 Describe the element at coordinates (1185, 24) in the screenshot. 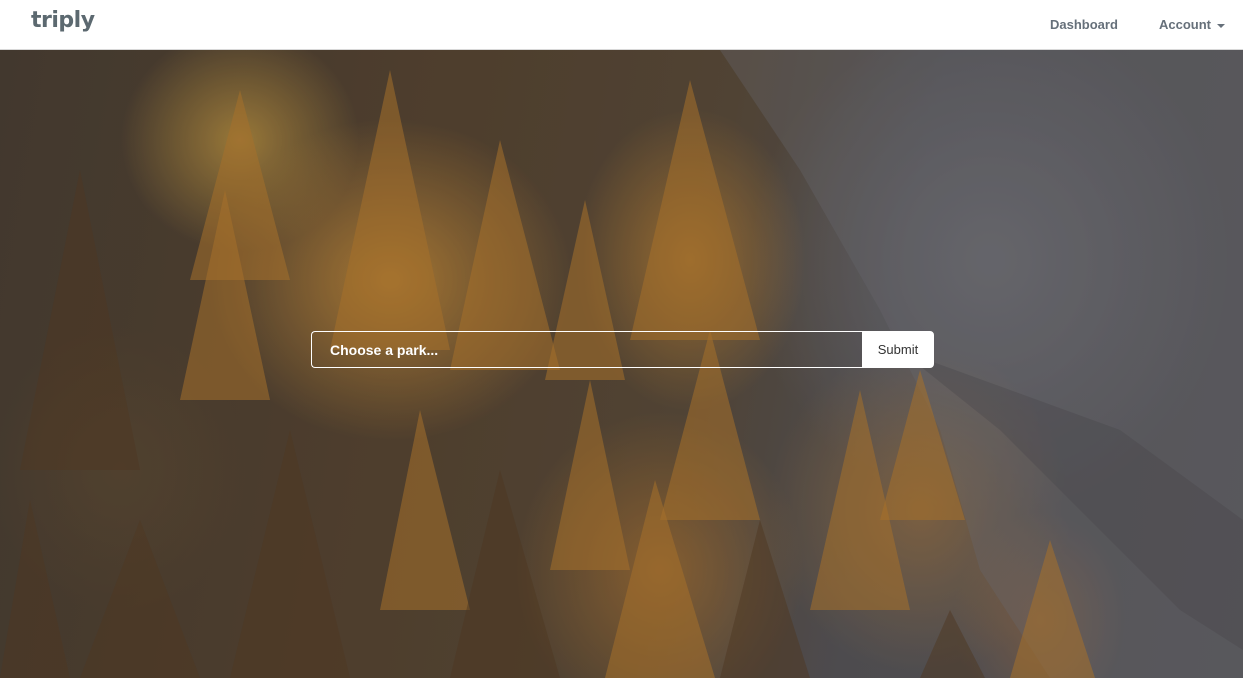

I see `nav-account-label: Account` at that location.